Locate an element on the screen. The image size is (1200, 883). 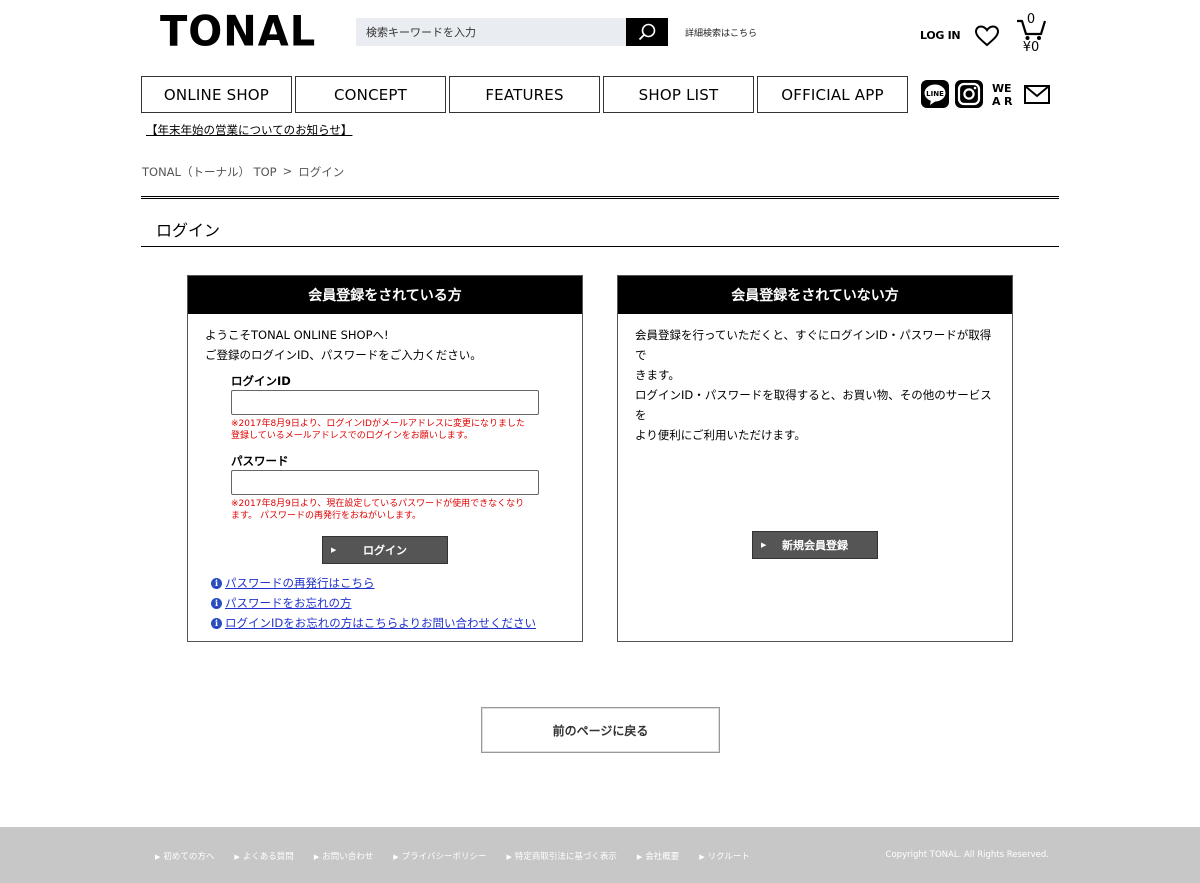
footer-link-commercial-law: 特定商取引法に基づく表示 is located at coordinates (561, 856).